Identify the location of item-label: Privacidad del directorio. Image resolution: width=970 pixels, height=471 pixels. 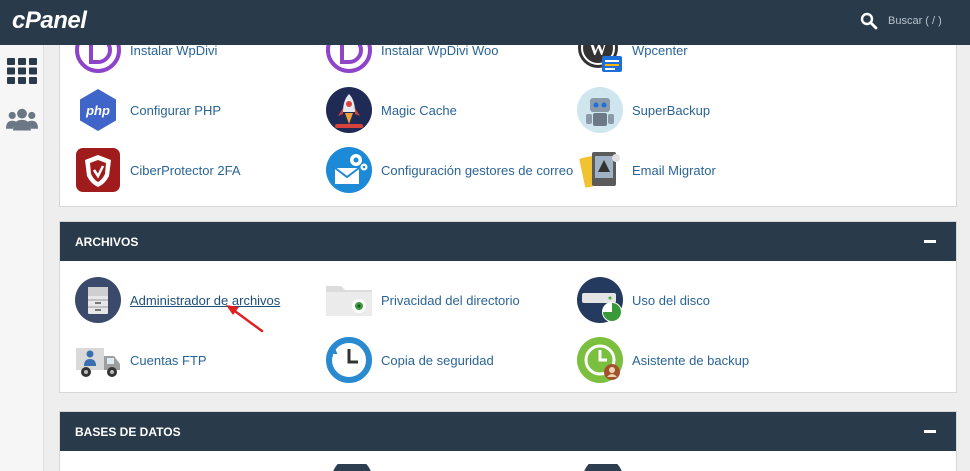
(450, 300).